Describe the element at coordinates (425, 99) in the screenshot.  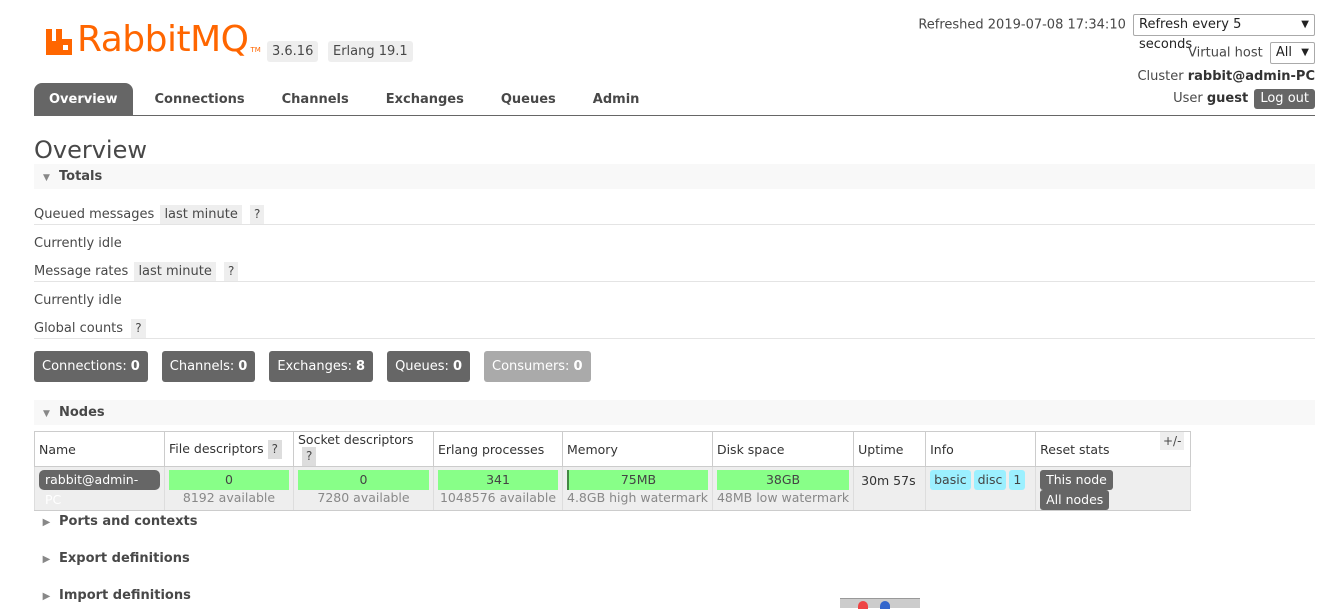
I see `tab-exchanges: Exchanges` at that location.